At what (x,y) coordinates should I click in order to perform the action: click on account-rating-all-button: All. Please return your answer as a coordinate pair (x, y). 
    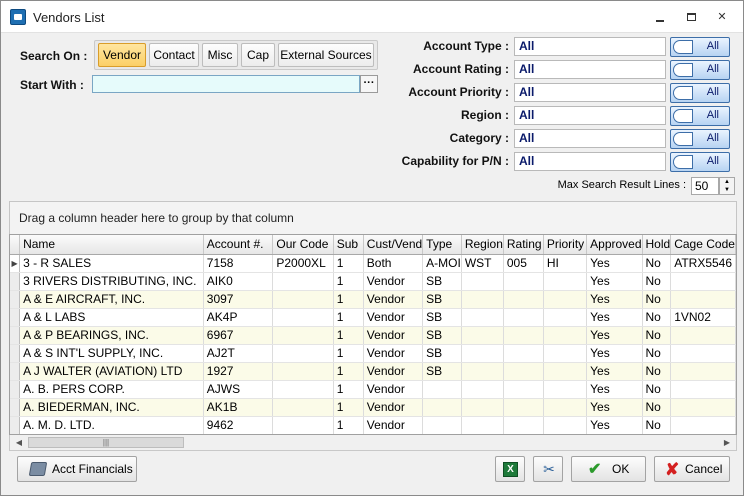
    Looking at the image, I should click on (700, 70).